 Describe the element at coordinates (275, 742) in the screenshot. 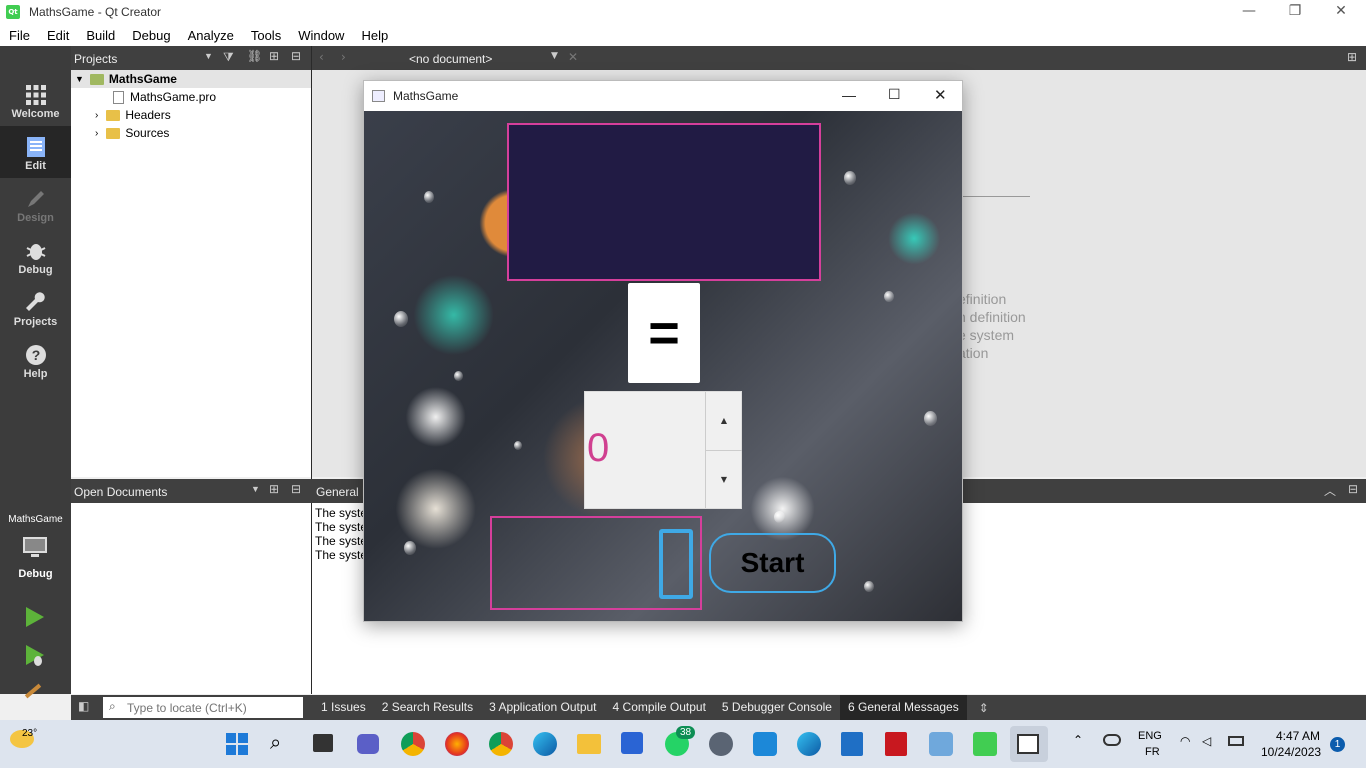

I see `search-icon: ⌕` at that location.